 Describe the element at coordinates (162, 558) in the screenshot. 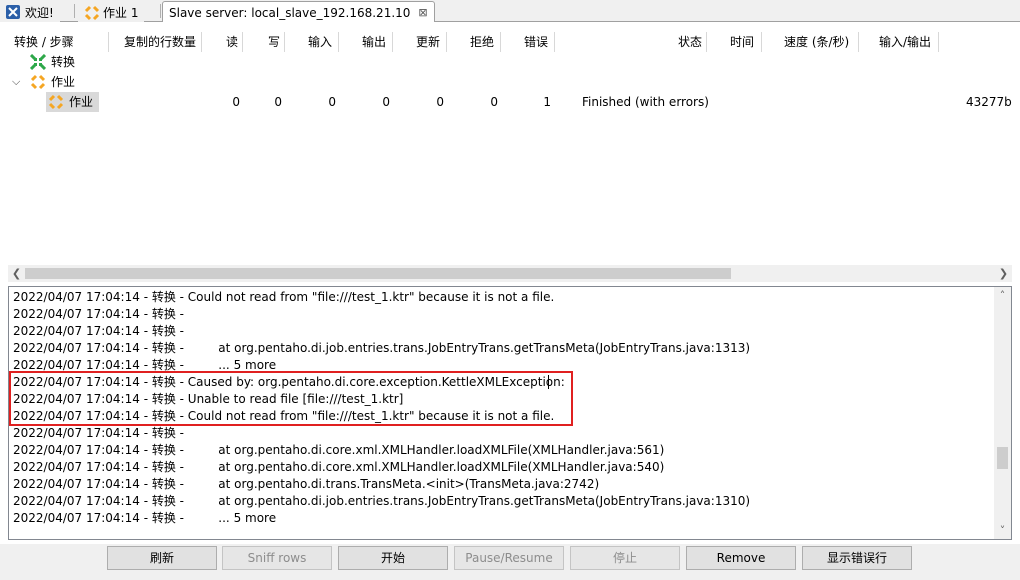

I see `refresh-button: 刷新` at that location.